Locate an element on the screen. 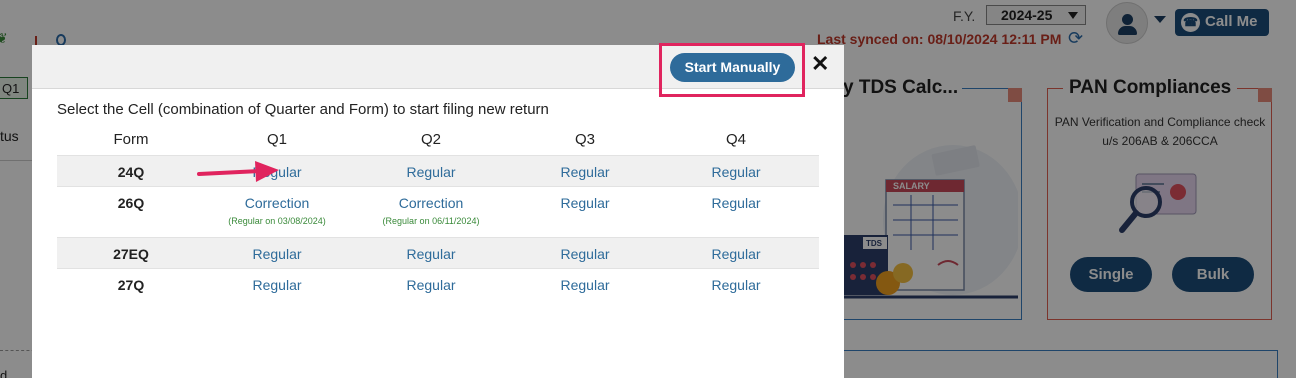 This screenshot has height=378, width=1296. grid-header-row: Form Q1 Q2 Q3 Q4 is located at coordinates (438, 139).